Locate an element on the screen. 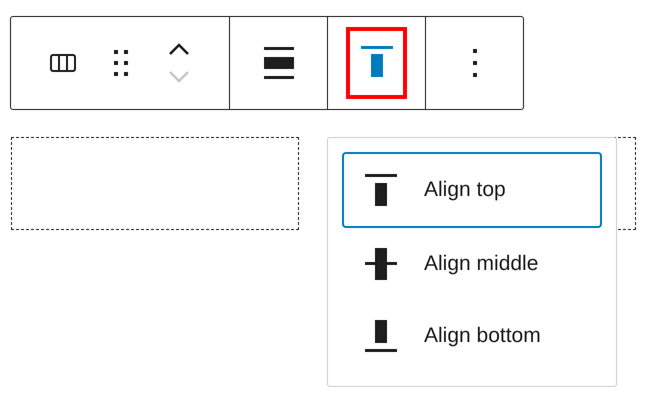  align-middle-icon is located at coordinates (381, 264).